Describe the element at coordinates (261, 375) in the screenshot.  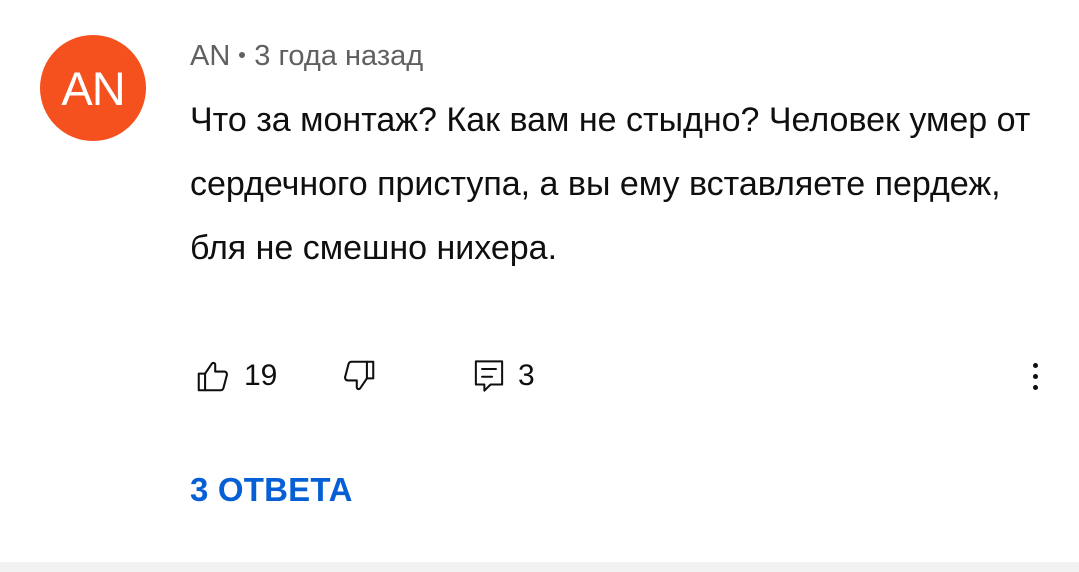
I see `like-count: 19` at that location.